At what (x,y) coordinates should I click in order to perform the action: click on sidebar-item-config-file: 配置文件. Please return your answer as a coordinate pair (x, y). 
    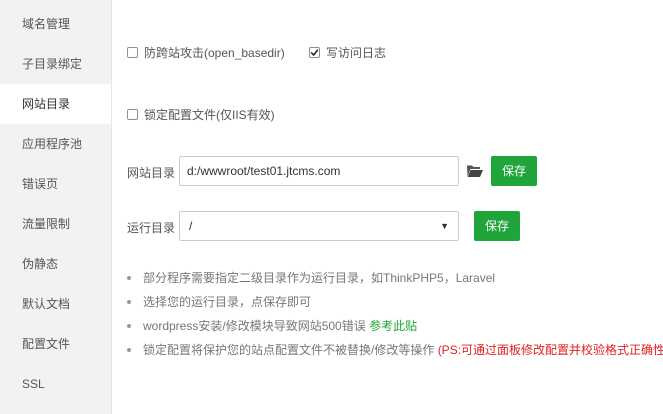
    Looking at the image, I should click on (55, 344).